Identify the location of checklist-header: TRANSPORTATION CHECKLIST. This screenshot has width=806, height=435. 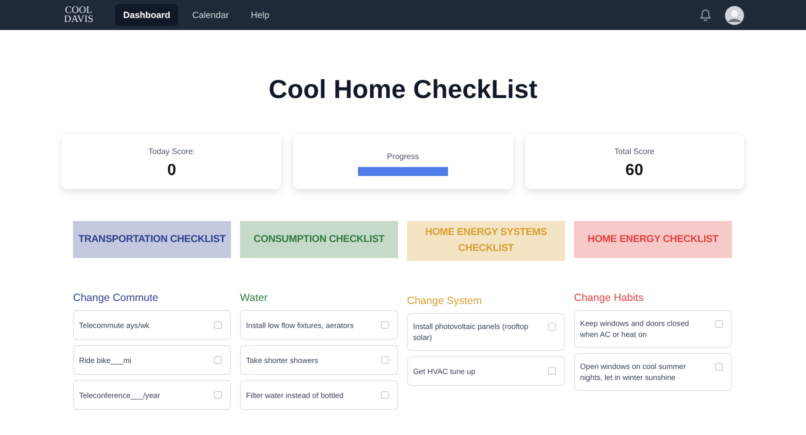
(152, 239).